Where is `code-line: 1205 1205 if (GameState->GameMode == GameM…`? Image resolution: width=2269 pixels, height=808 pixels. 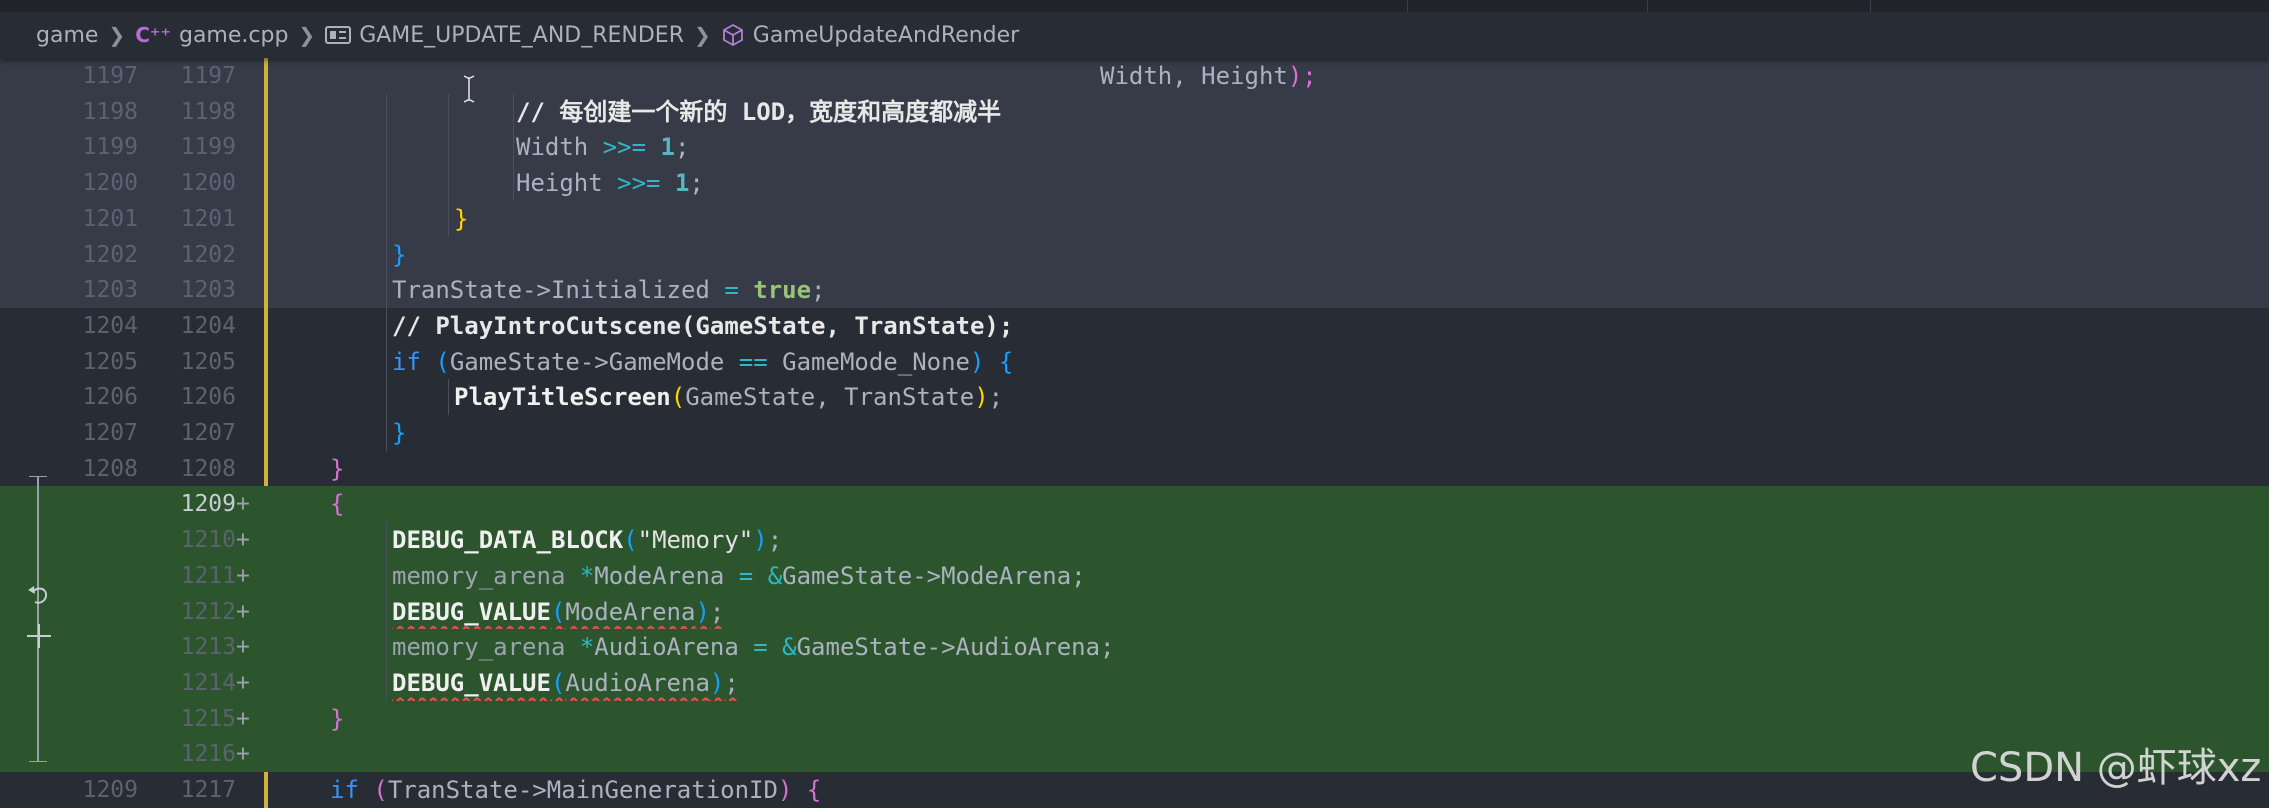 code-line: 1205 1205 if (GameState->GameMode == GameM… is located at coordinates (1134, 361).